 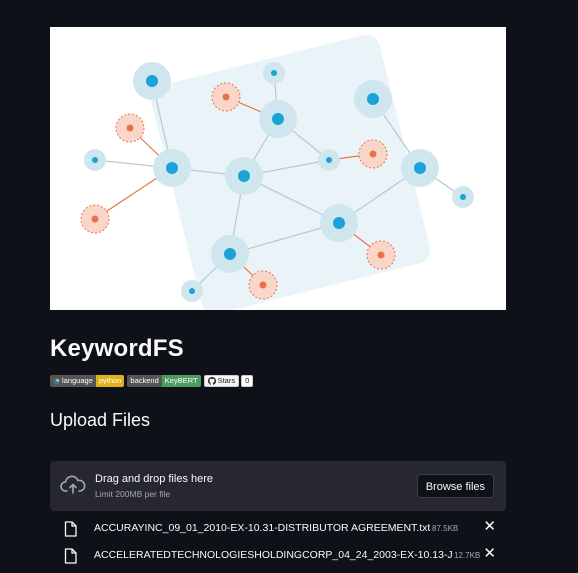 I want to click on backend-badge: backend KeyBERT, so click(x=164, y=381).